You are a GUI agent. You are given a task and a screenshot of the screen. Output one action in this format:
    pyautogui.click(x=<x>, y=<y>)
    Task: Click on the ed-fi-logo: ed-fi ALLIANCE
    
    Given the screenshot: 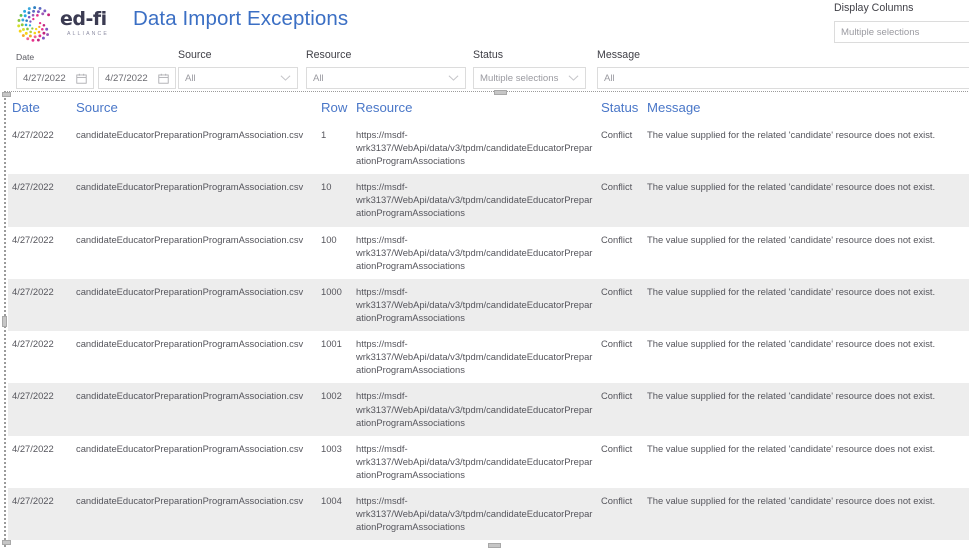 What is the action you would take?
    pyautogui.click(x=70, y=23)
    